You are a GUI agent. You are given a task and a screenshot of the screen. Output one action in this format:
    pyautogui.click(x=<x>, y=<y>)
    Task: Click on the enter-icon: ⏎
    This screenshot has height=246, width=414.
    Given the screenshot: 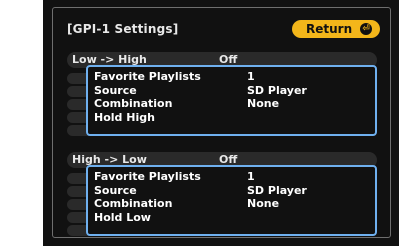 What is the action you would take?
    pyautogui.click(x=366, y=29)
    